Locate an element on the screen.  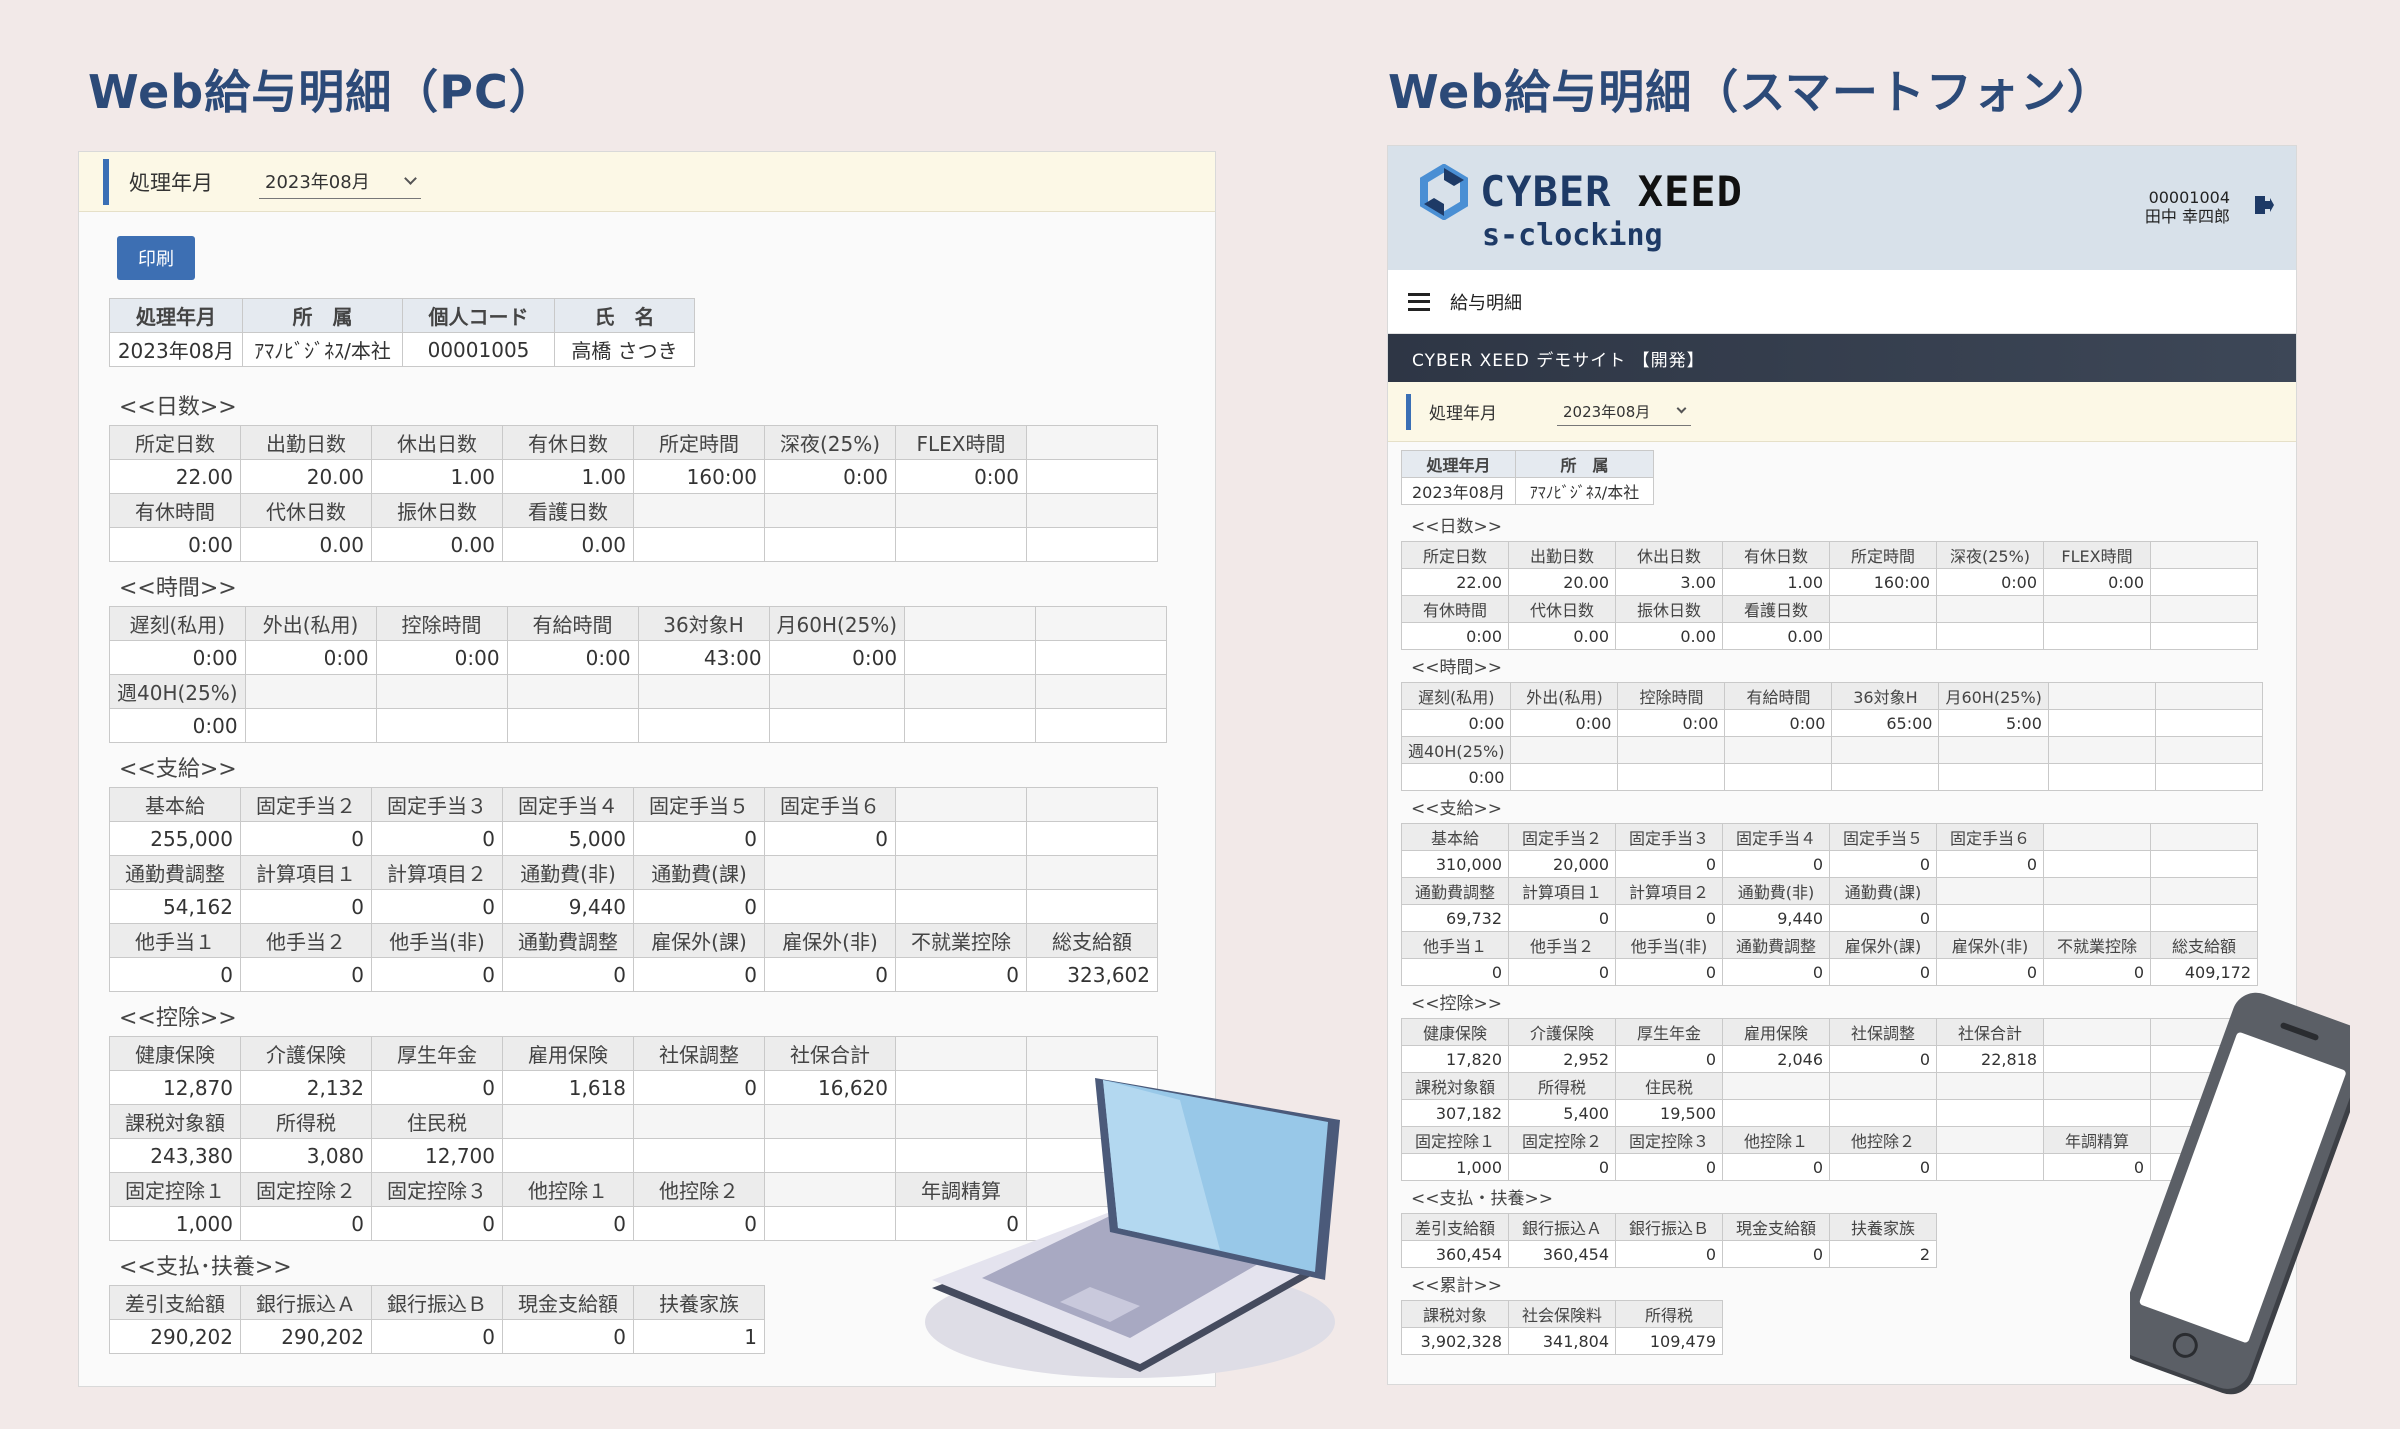
header-cell: 計算項目１ is located at coordinates (1562, 891).